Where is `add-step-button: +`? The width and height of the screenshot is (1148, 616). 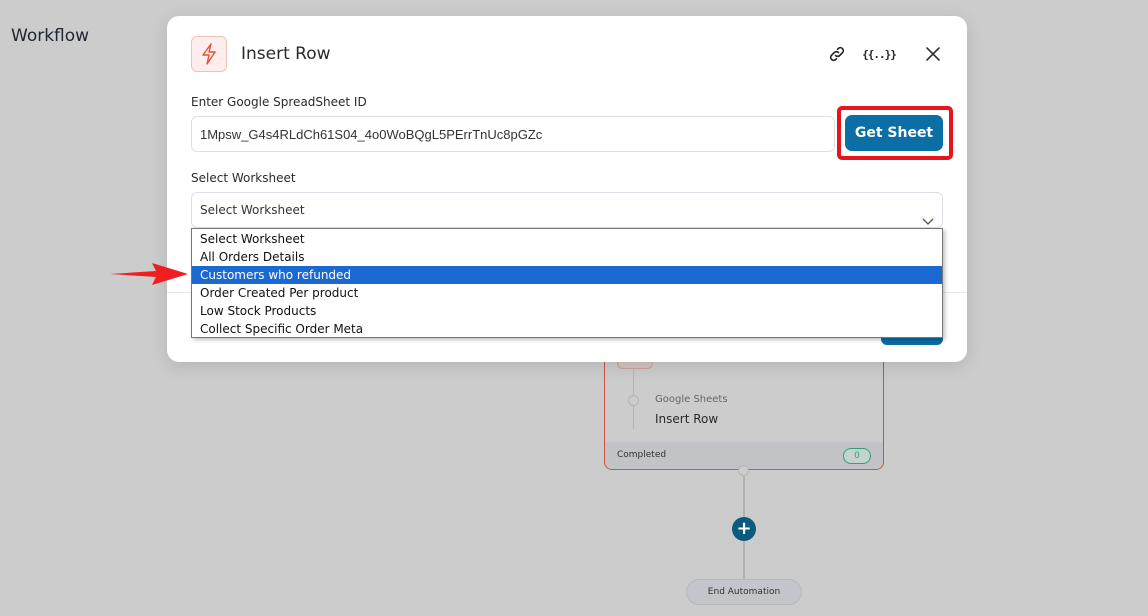 add-step-button: + is located at coordinates (744, 529).